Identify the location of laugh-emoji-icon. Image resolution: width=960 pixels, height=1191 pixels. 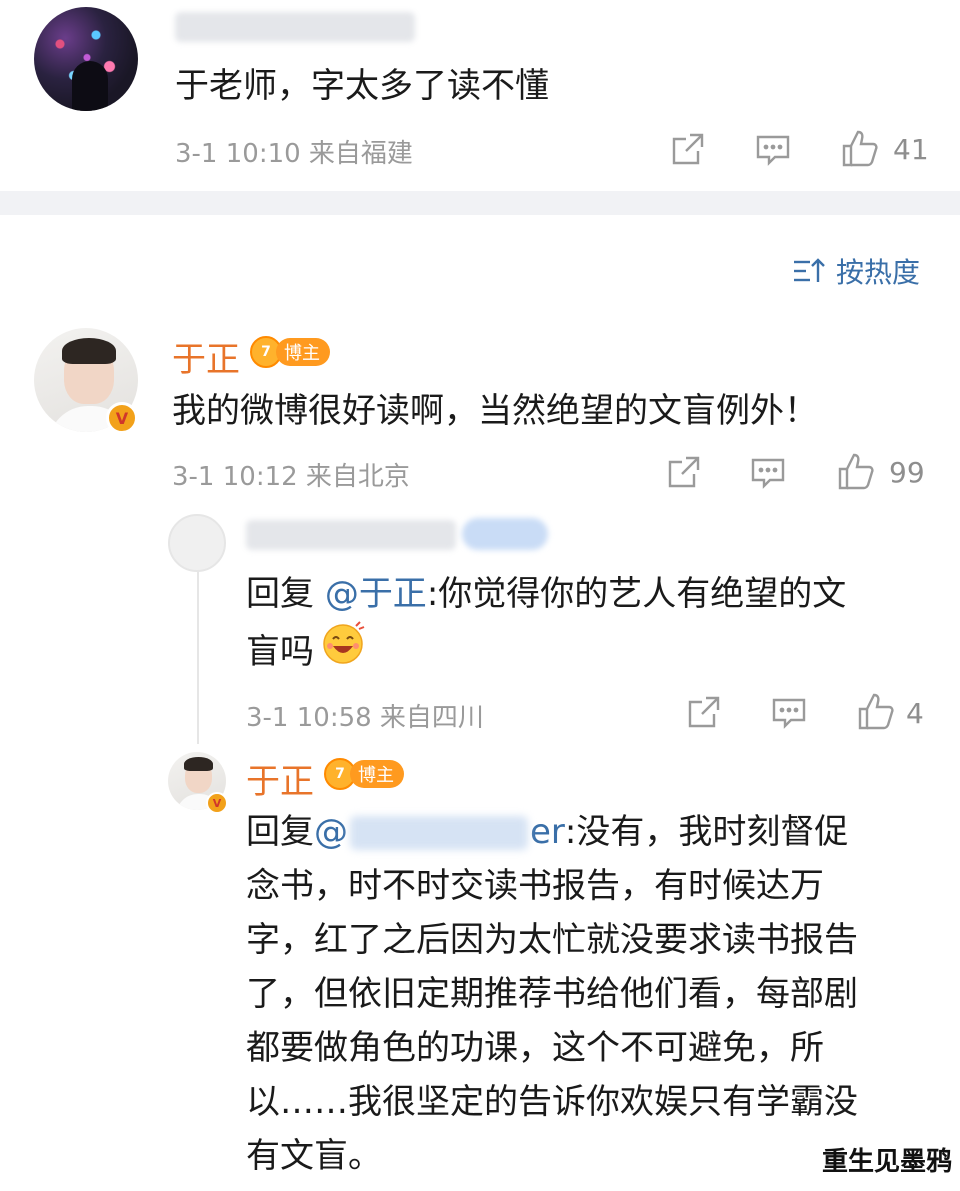
(343, 652).